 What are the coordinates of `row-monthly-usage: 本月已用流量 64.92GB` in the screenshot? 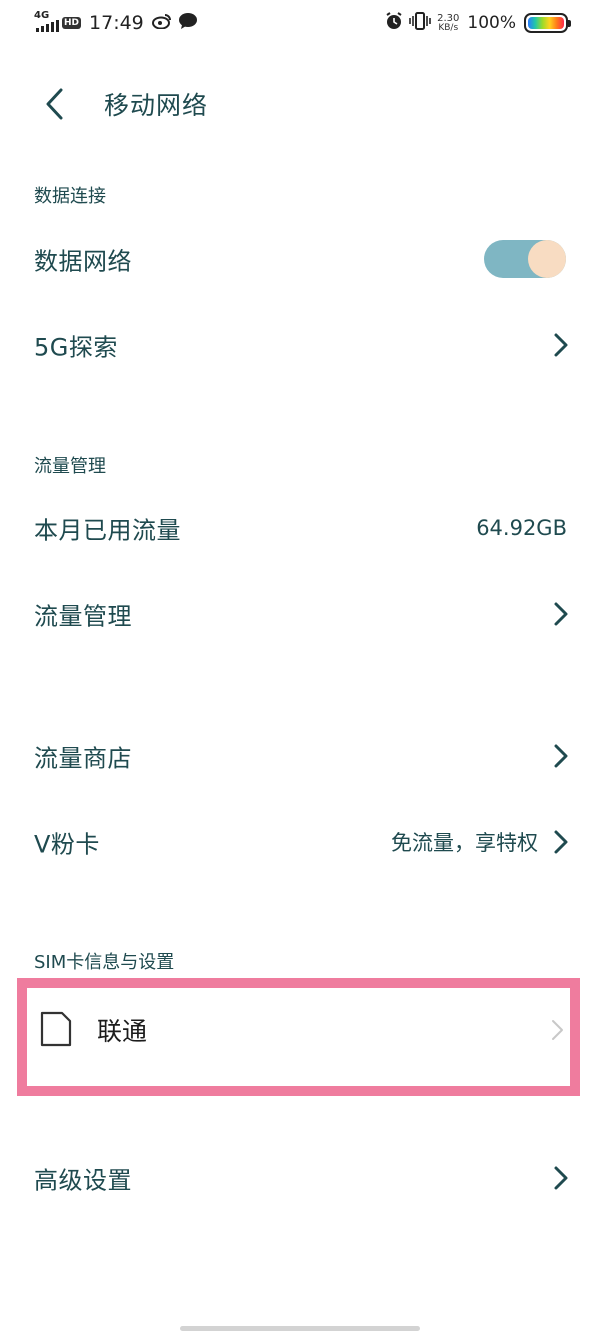 It's located at (300, 528).